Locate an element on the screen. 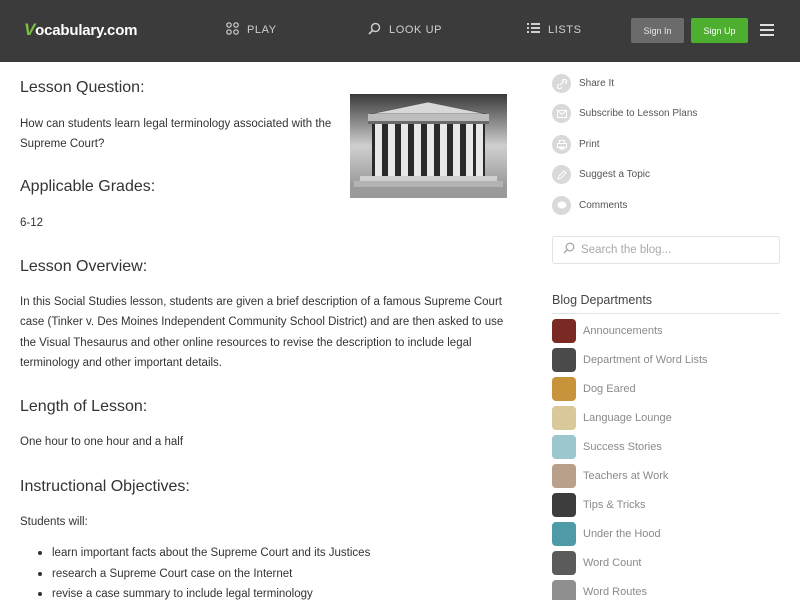 This screenshot has width=800, height=600. nav-lists: LISTS is located at coordinates (554, 29).